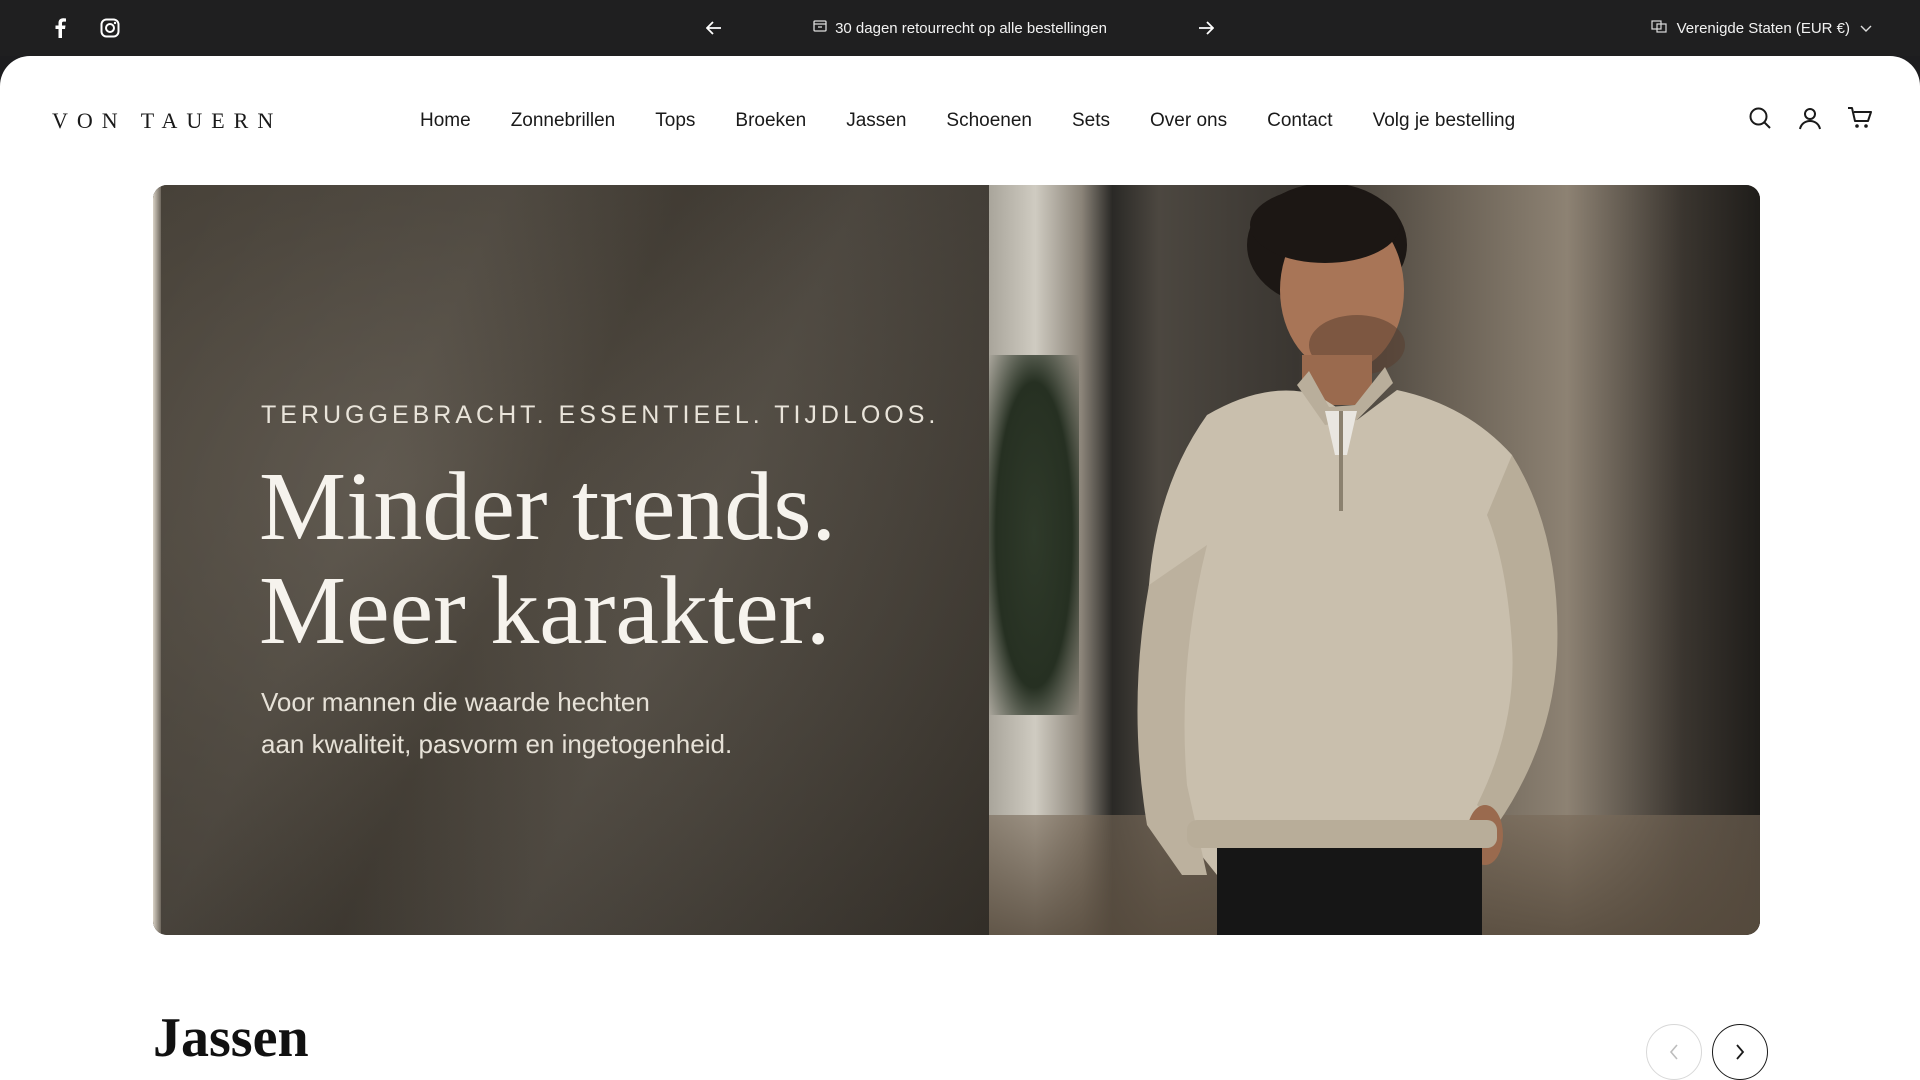  I want to click on nav-item-home: Home, so click(445, 121).